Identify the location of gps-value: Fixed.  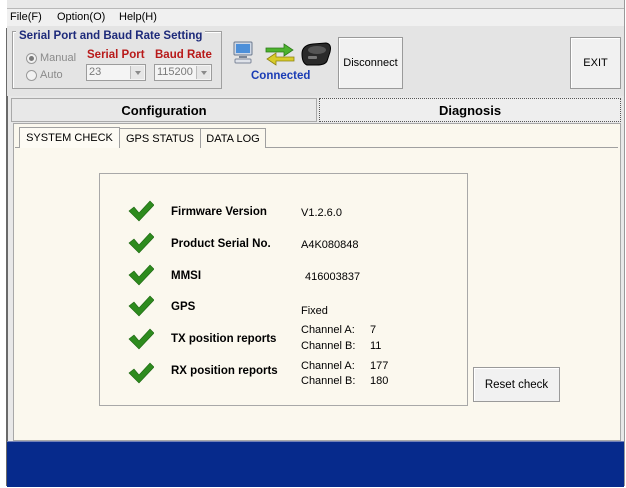
(314, 311).